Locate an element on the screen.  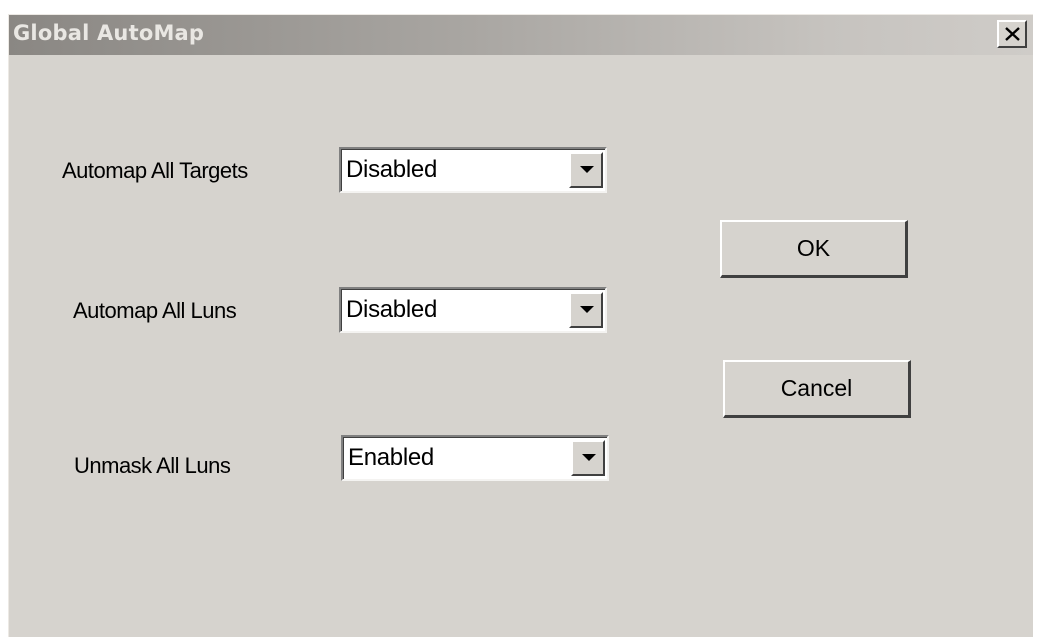
close-icon is located at coordinates (1012, 34).